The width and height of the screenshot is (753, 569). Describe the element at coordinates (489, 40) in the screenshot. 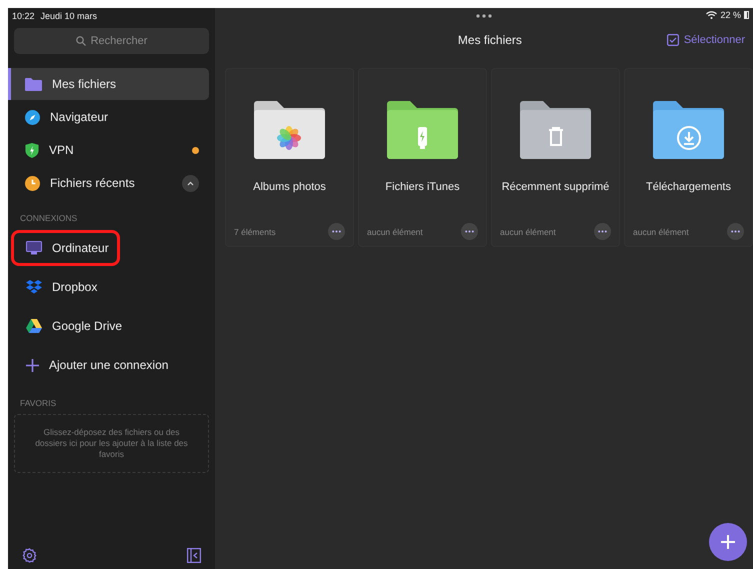

I see `page-title: Mes fichiers` at that location.